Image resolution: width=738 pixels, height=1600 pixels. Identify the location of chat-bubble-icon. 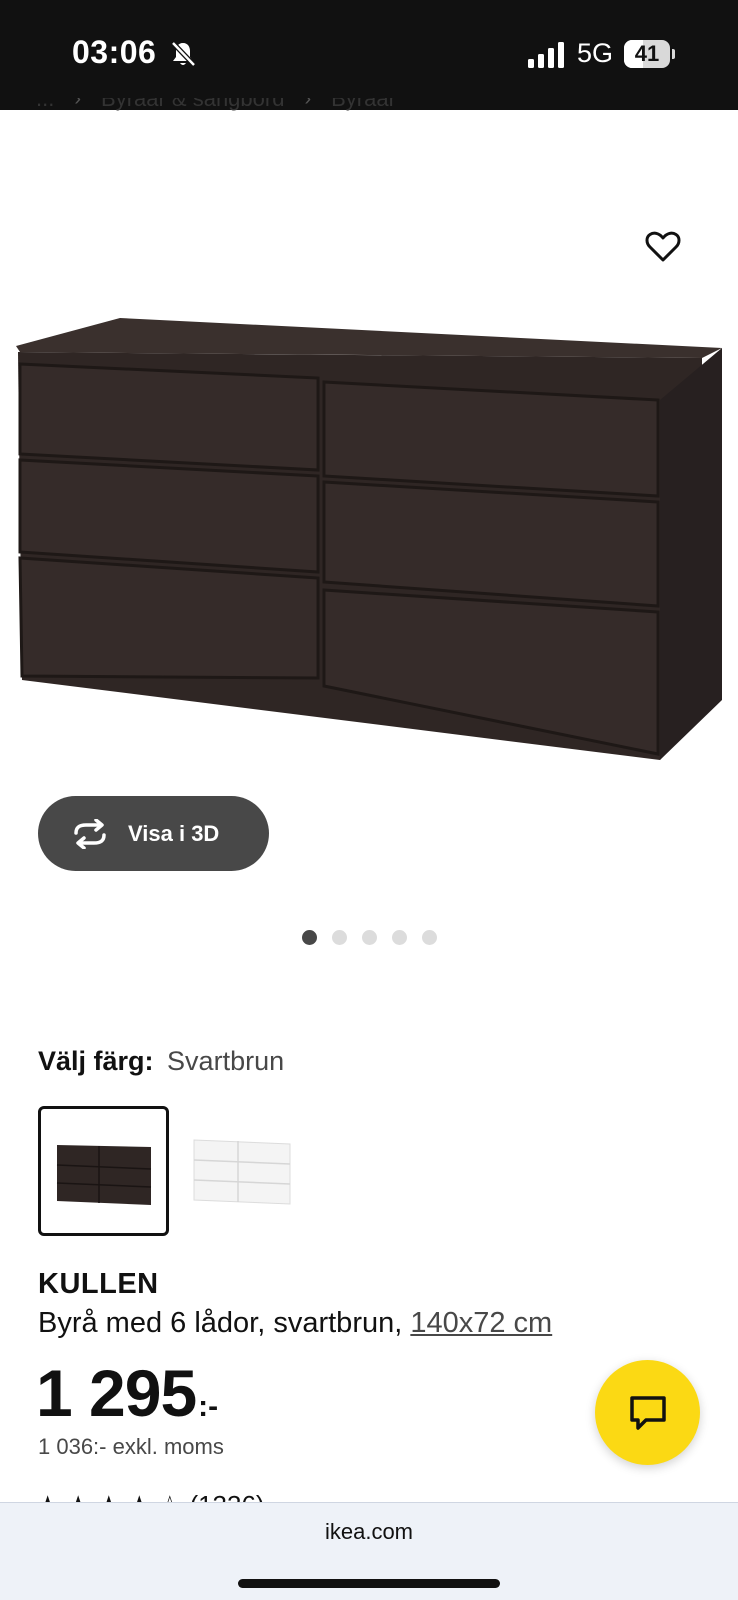
(647, 1412).